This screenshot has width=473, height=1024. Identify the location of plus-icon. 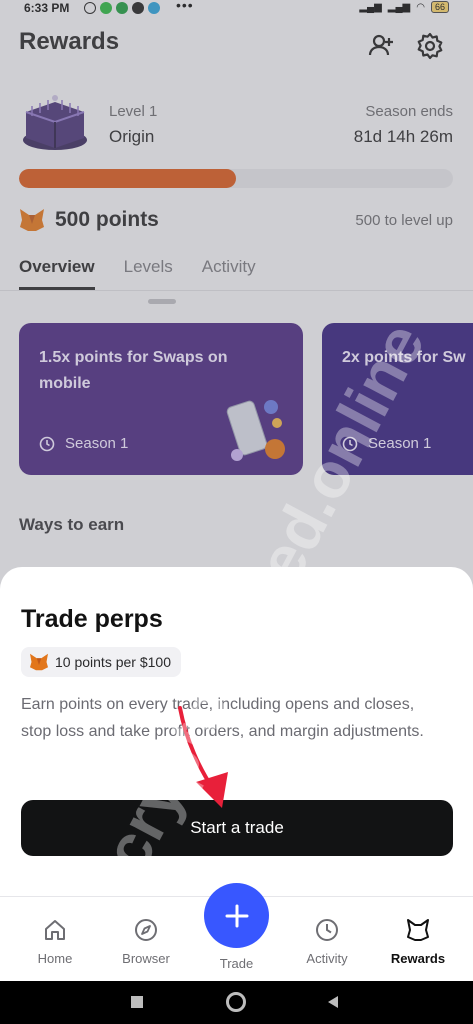
(236, 915).